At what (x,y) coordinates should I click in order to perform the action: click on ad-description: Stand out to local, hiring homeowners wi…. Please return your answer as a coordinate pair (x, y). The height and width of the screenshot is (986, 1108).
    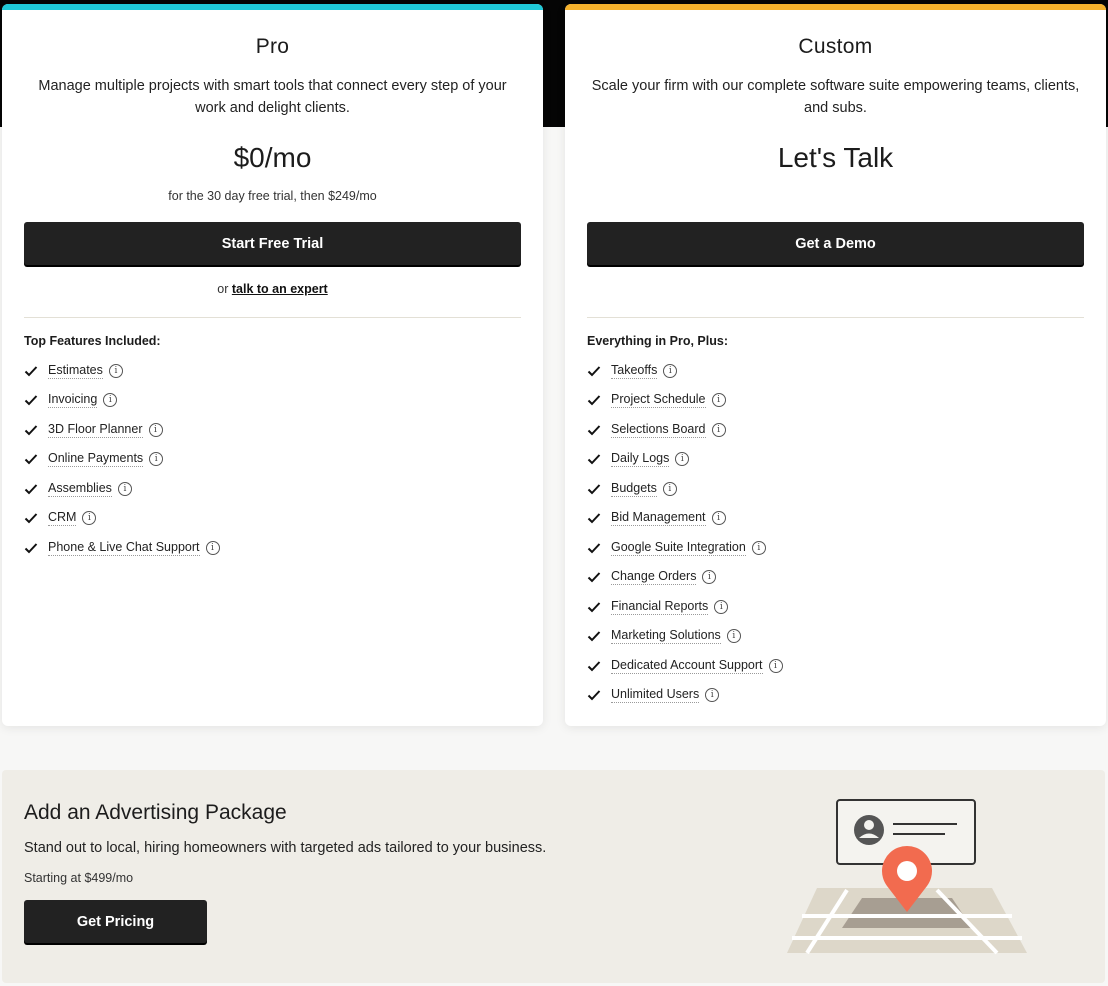
    Looking at the image, I should click on (285, 848).